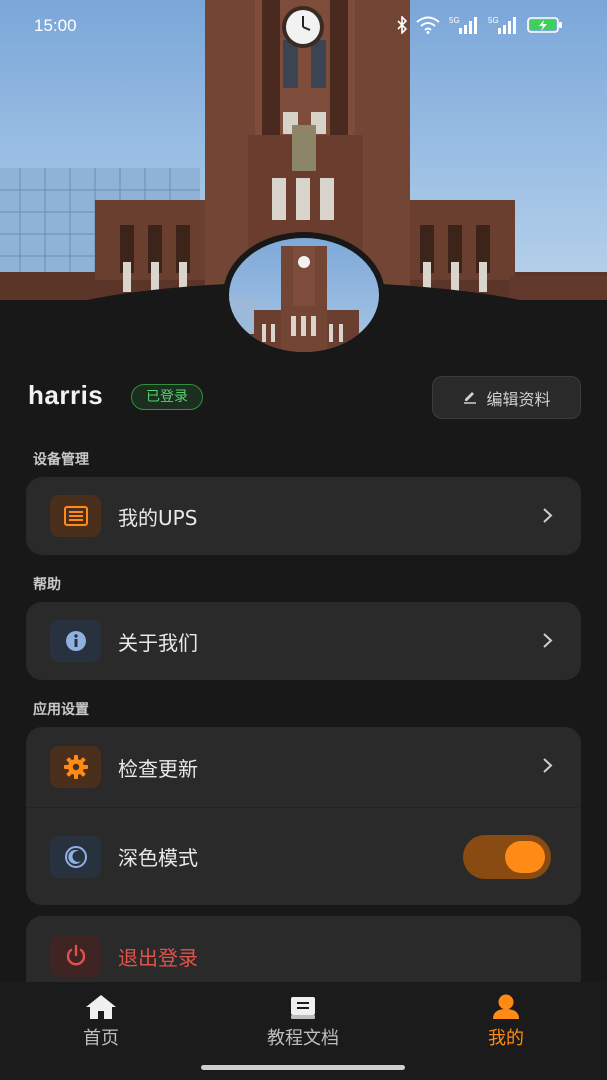  What do you see at coordinates (303, 26) in the screenshot?
I see `status-bar: 15:00 5G 5G` at bounding box center [303, 26].